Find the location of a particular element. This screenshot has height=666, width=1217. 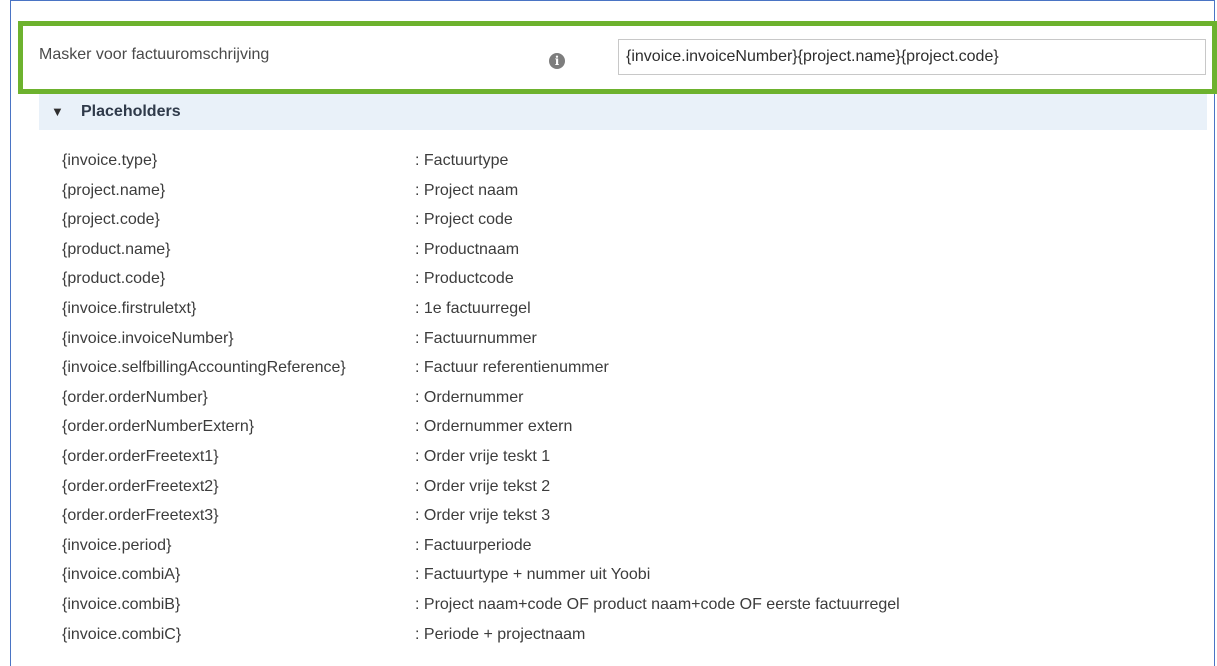

placeholders-title: Placeholders is located at coordinates (131, 111).